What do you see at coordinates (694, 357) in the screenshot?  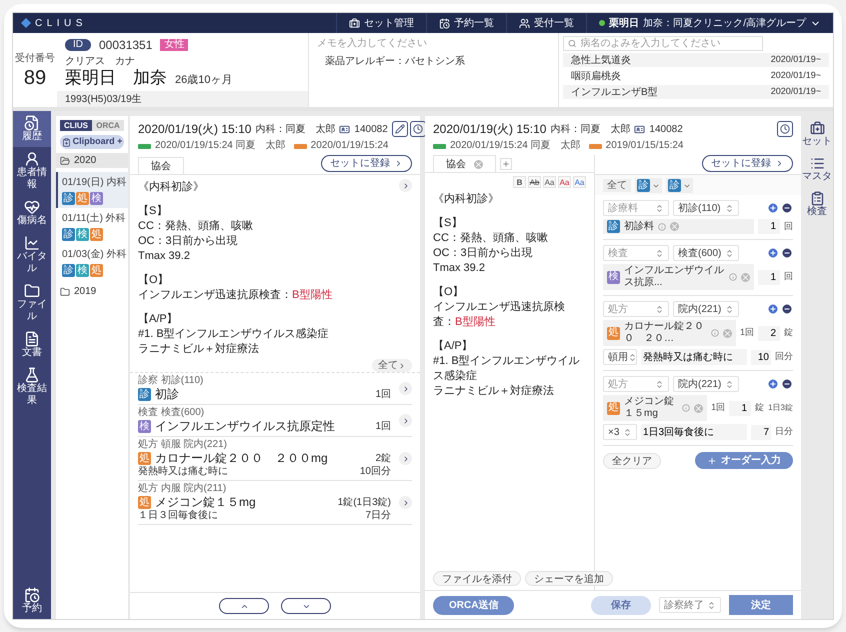 I see `instruction-field: 発熱時又は痛む時に` at bounding box center [694, 357].